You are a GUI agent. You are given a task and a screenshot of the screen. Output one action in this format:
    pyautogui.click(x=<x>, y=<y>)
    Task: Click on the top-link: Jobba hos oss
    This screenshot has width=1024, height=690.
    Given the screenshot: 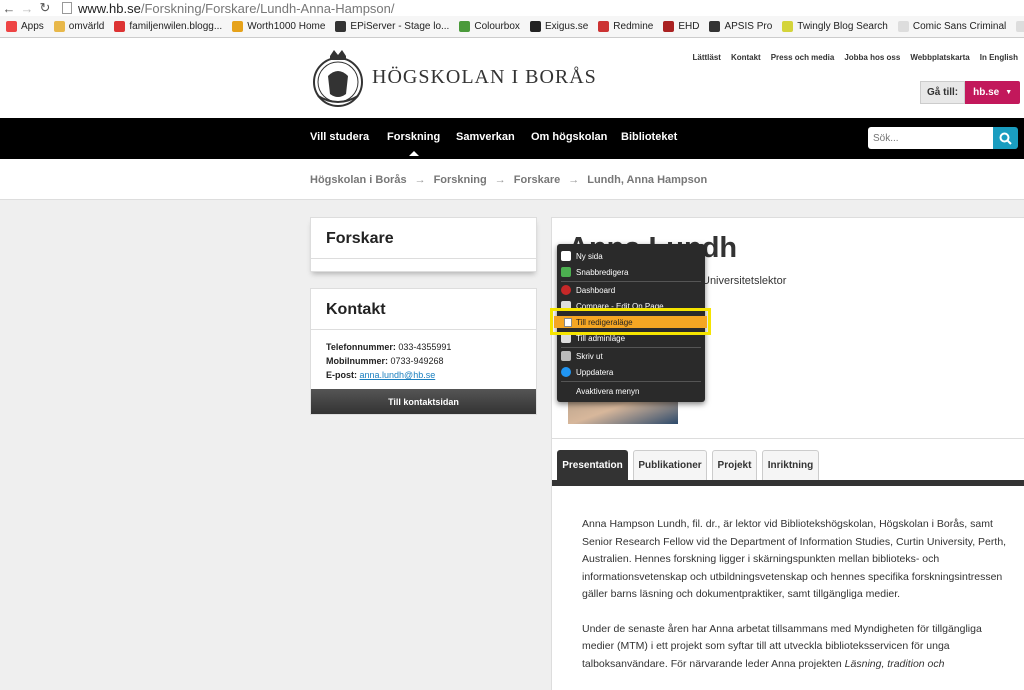 What is the action you would take?
    pyautogui.click(x=872, y=57)
    